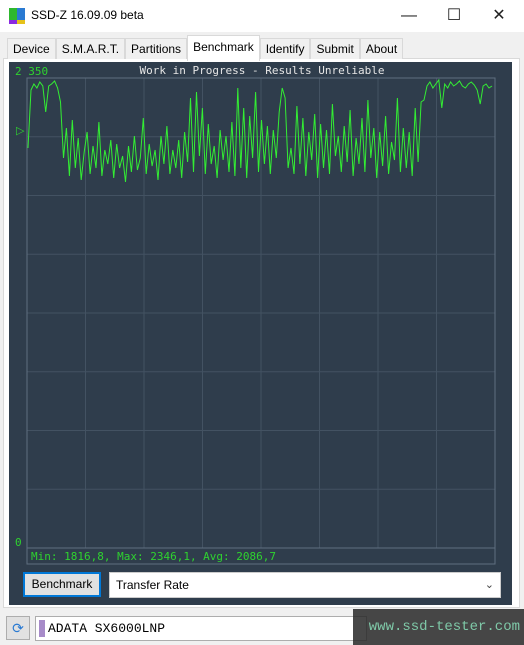 This screenshot has height=645, width=524. What do you see at coordinates (444, 627) in the screenshot?
I see `watermark-text: www.ssd-tester.com` at bounding box center [444, 627].